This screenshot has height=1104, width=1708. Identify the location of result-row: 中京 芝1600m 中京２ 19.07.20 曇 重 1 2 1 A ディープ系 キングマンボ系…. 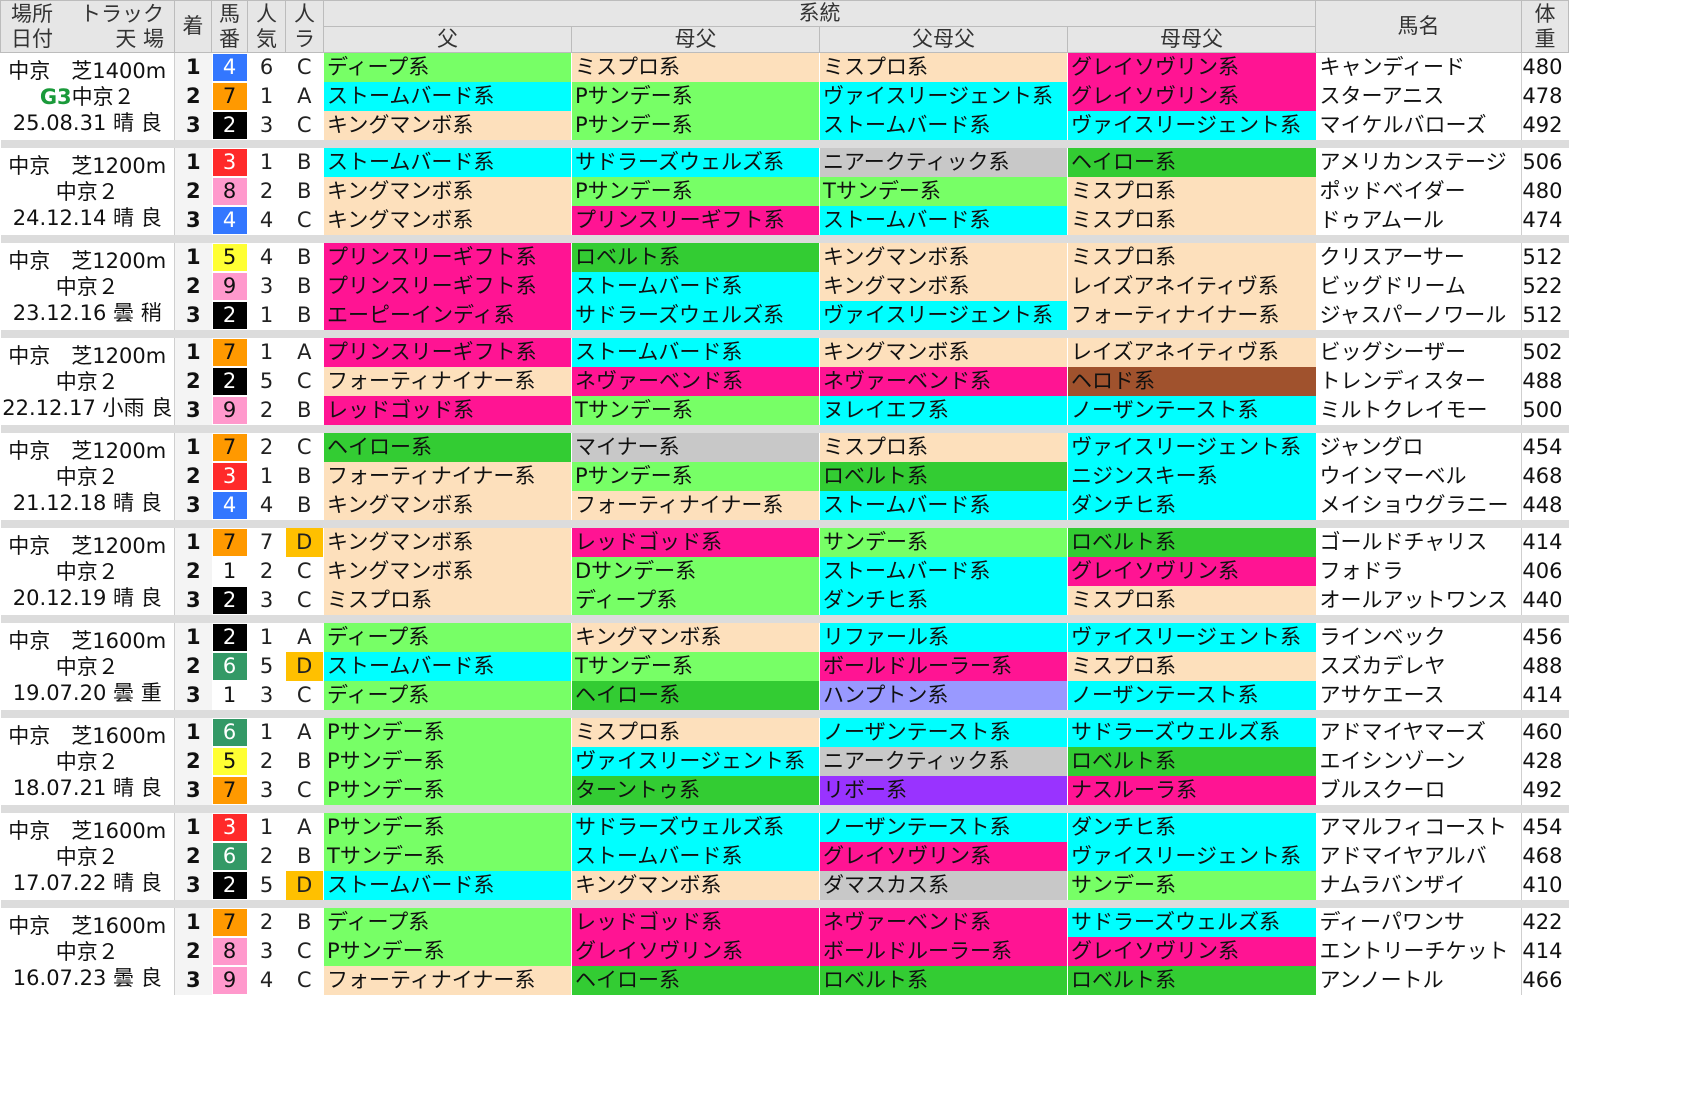
(784, 666).